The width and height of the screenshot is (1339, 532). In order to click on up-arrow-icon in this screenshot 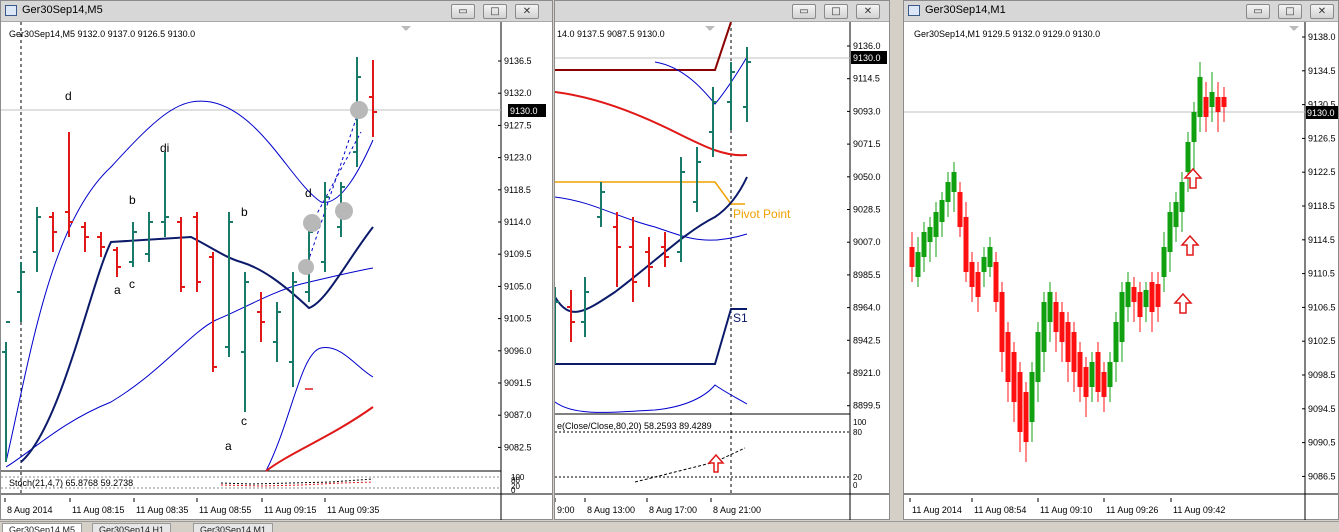, I will do `click(1183, 303)`.